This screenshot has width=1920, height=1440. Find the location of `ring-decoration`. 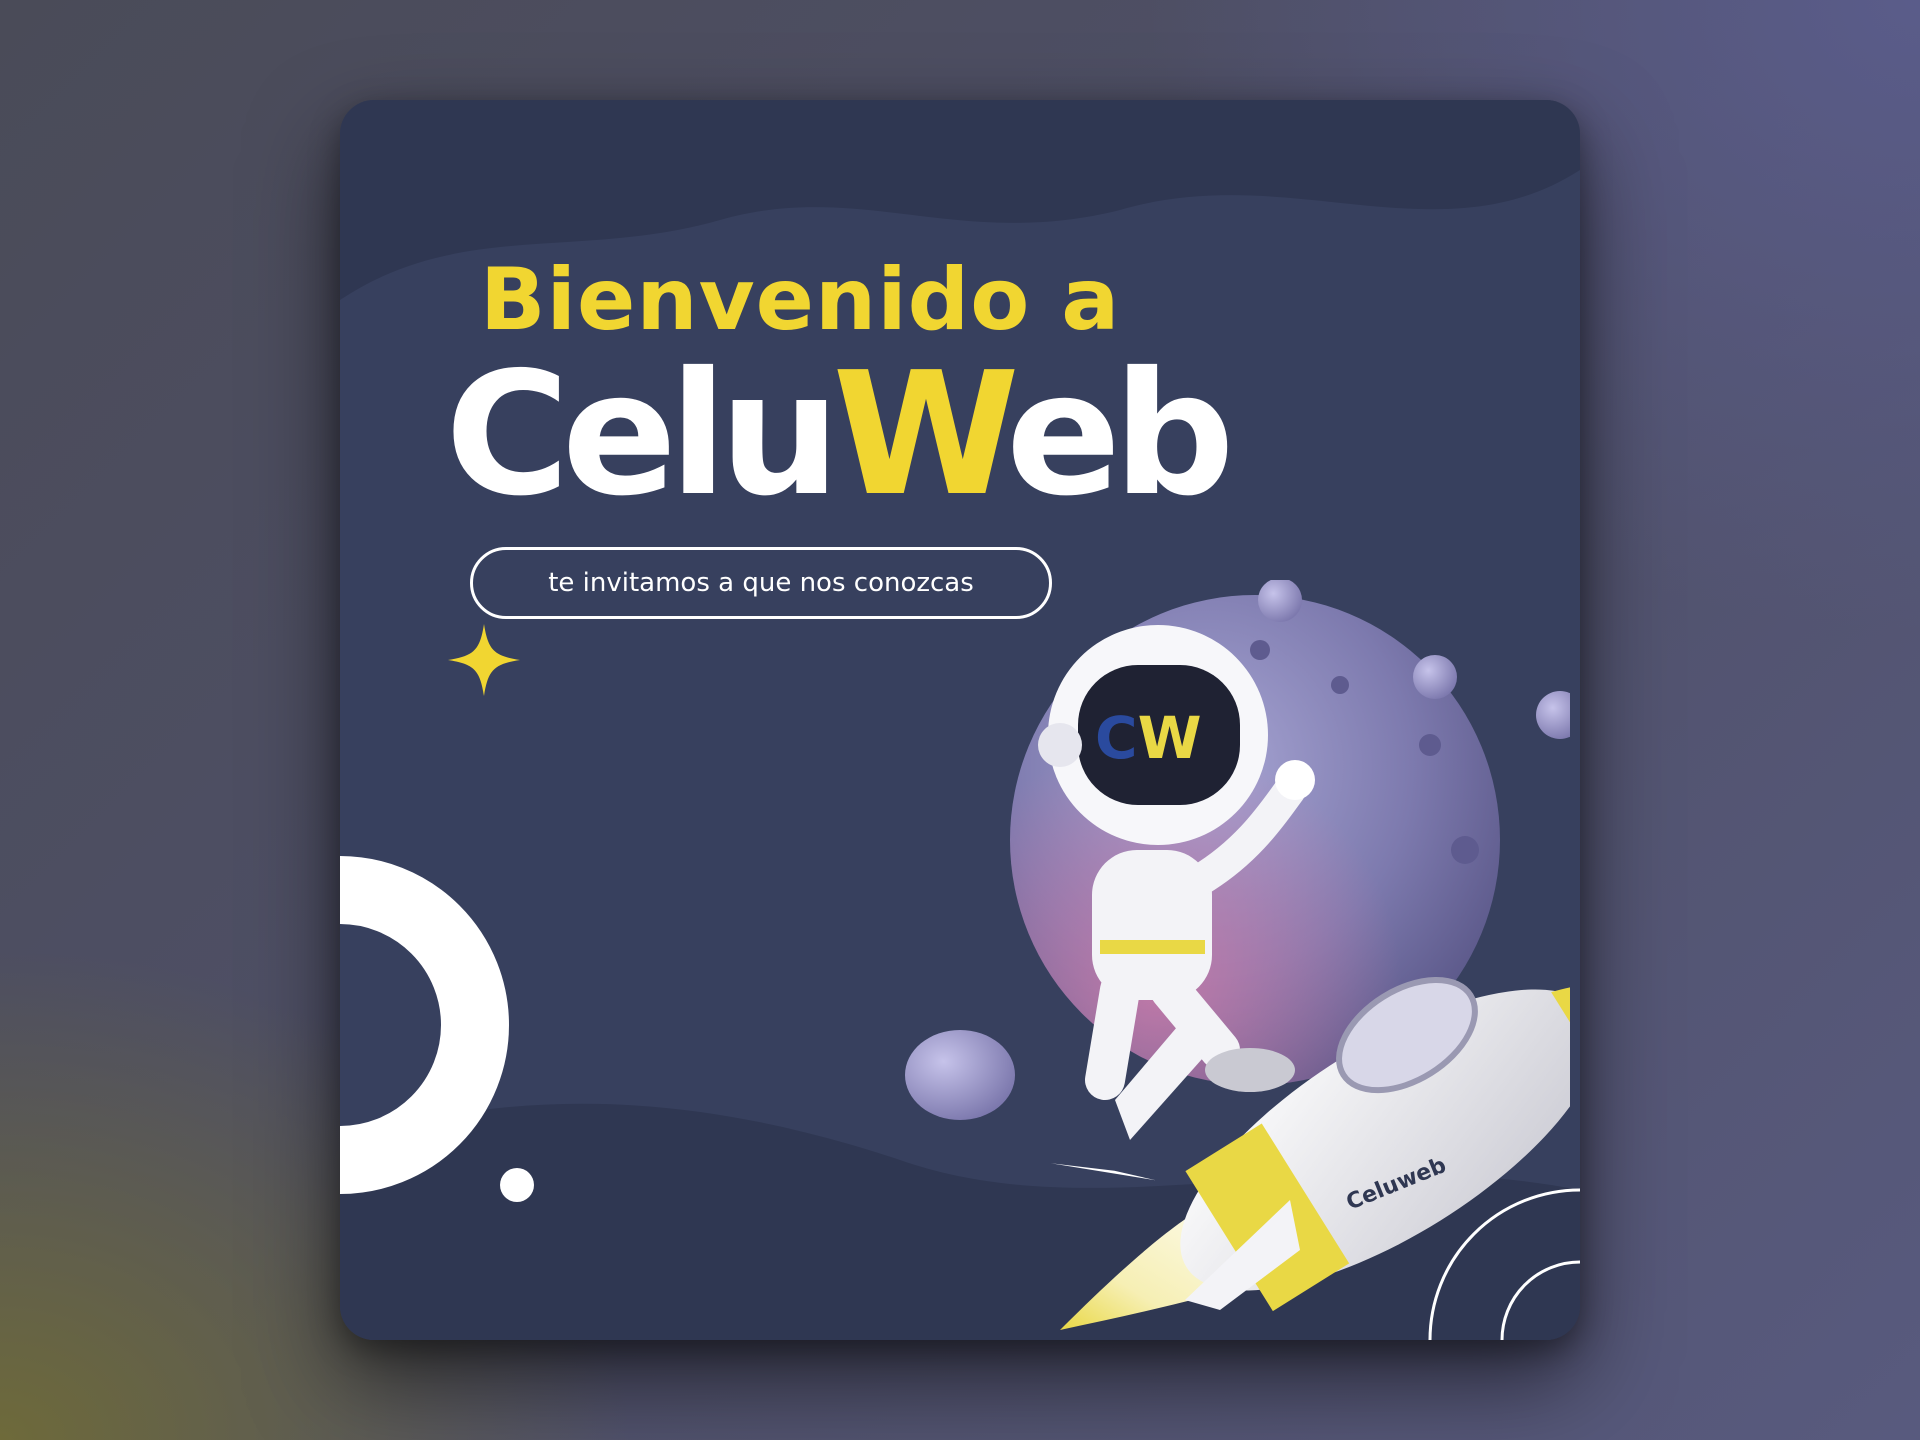

ring-decoration is located at coordinates (424, 1025).